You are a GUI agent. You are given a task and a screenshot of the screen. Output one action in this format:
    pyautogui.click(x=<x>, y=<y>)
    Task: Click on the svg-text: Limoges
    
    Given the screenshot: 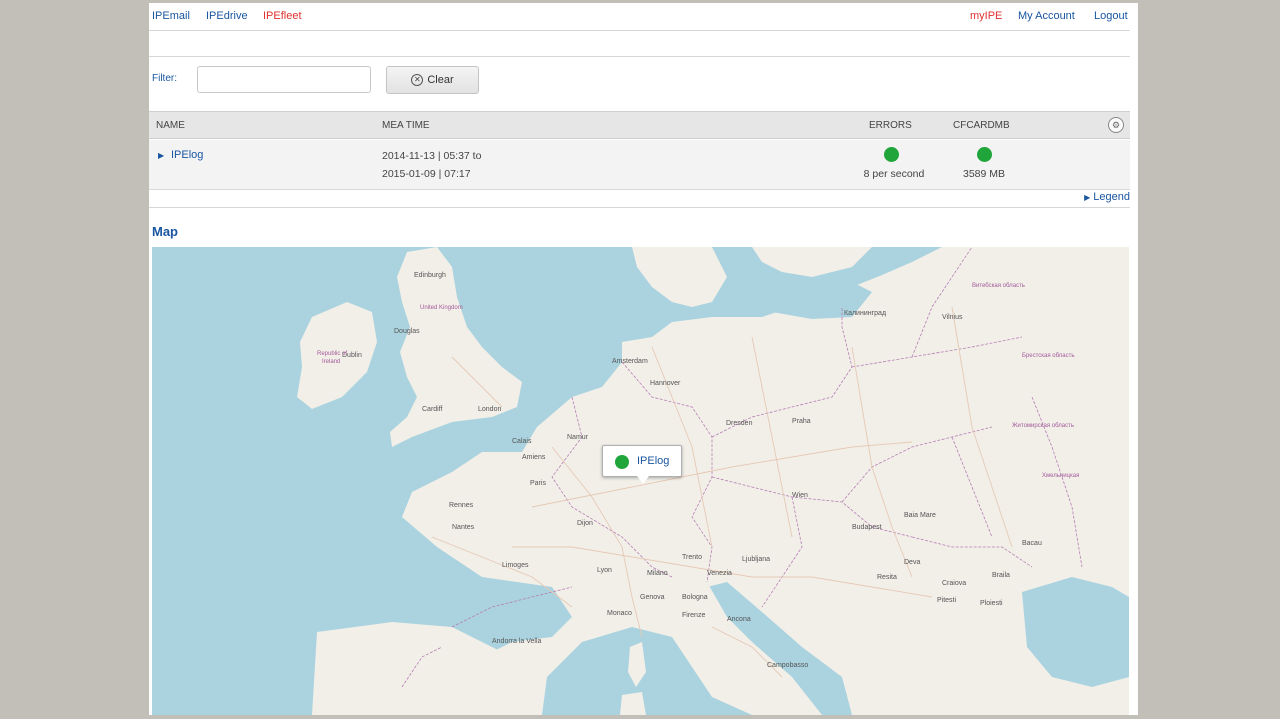 What is the action you would take?
    pyautogui.click(x=515, y=565)
    